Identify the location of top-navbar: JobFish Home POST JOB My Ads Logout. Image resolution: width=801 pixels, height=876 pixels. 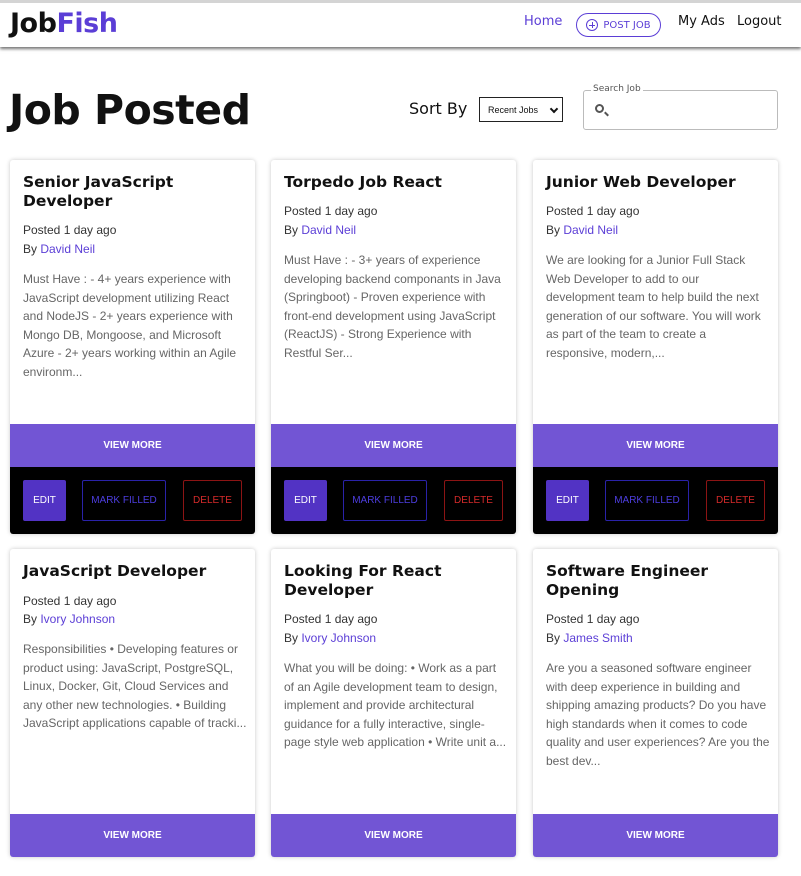
(400, 23).